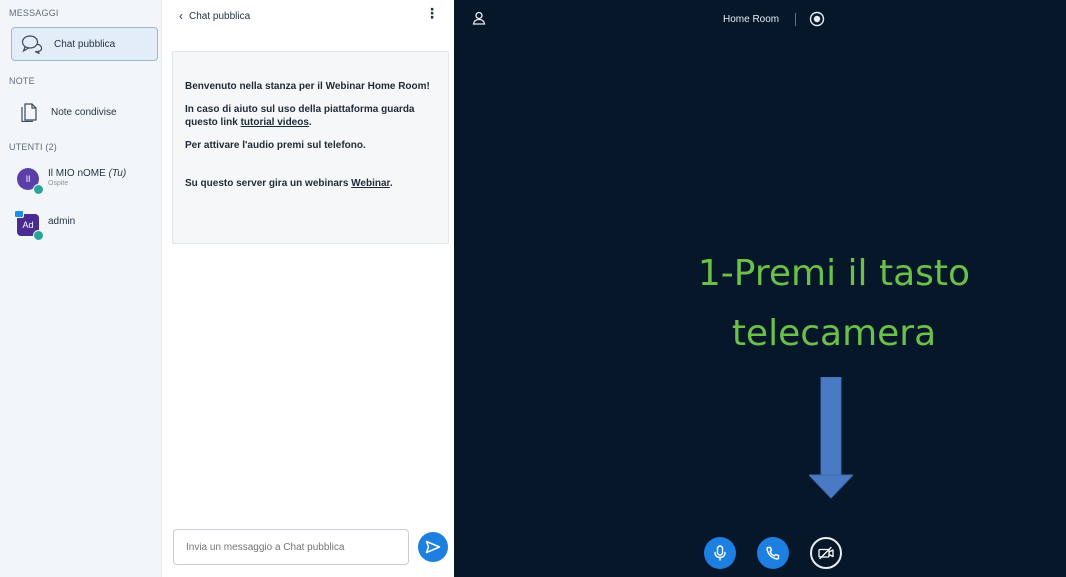  What do you see at coordinates (834, 273) in the screenshot?
I see `instruction-text-line: 1-Premi il tasto` at bounding box center [834, 273].